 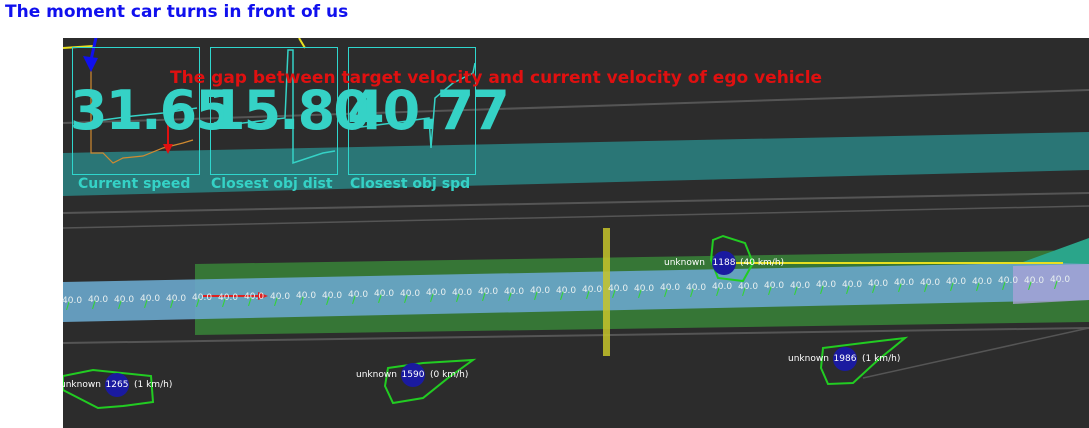 What do you see at coordinates (428, 110) in the screenshot?
I see `closest-obj-spd-value: 40.77` at bounding box center [428, 110].